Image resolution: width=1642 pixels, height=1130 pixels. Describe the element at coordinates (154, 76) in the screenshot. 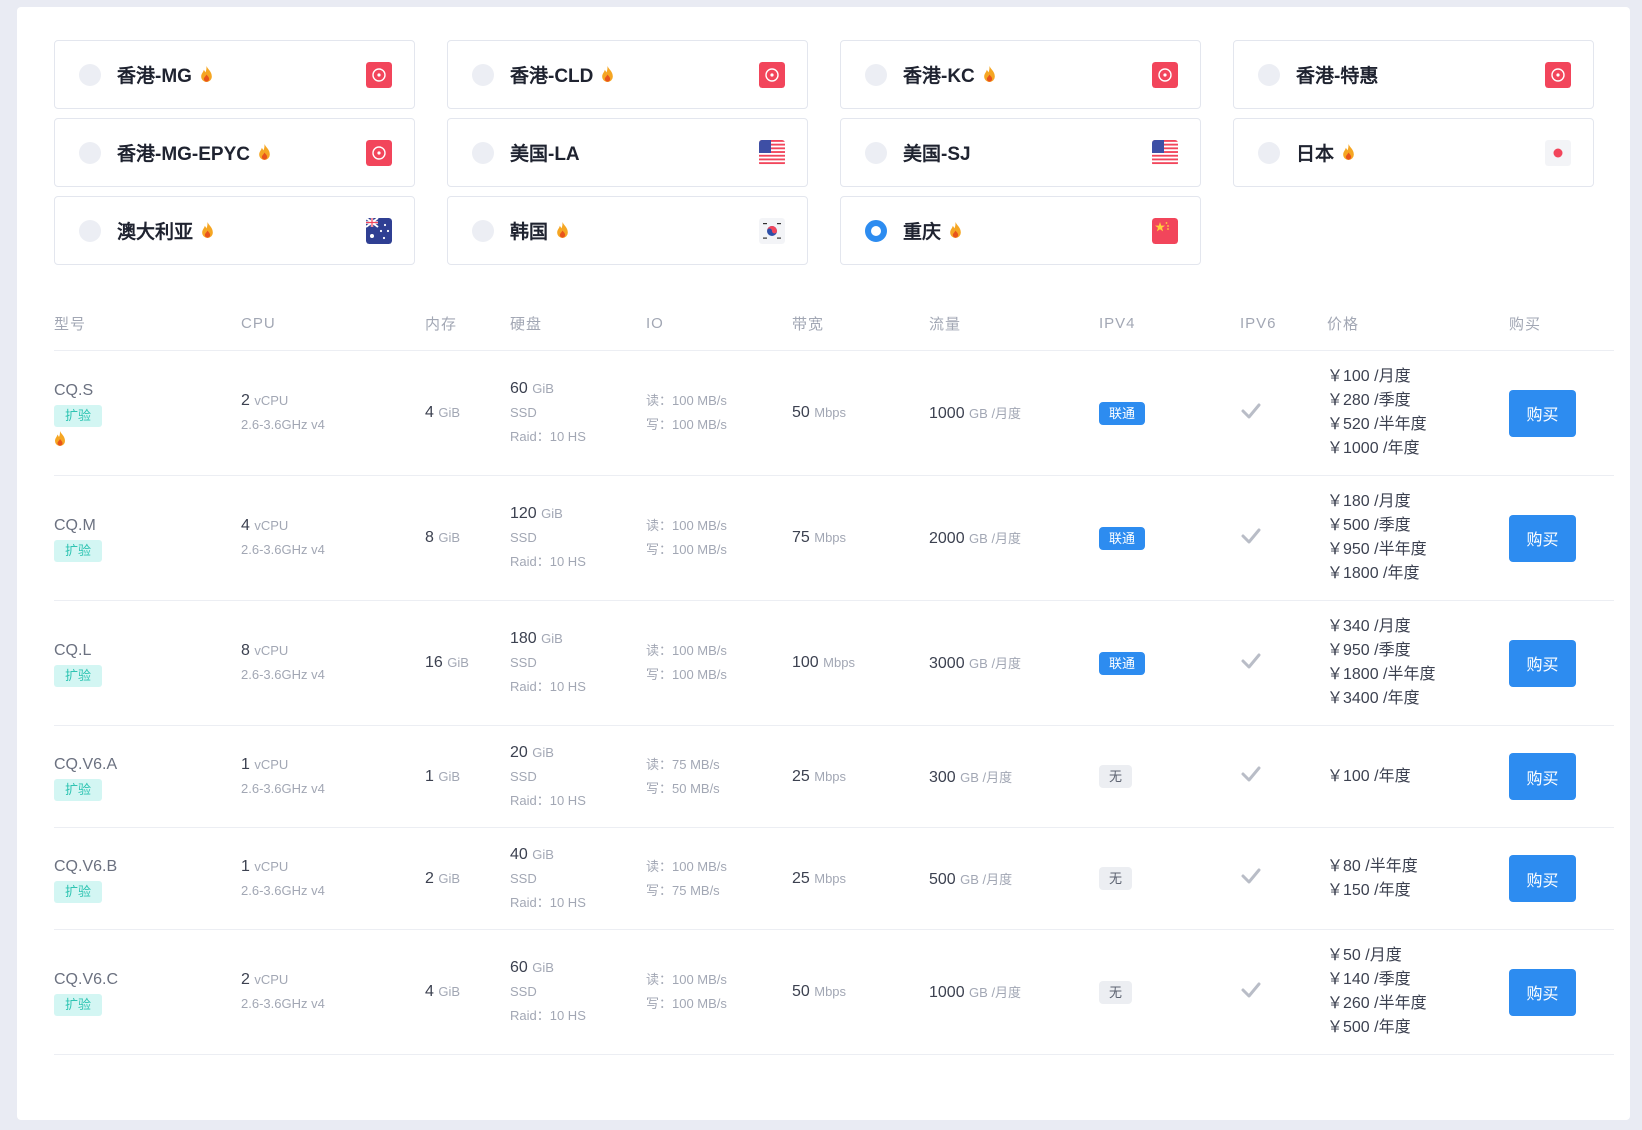

I see `region-name: 香港-MG` at that location.